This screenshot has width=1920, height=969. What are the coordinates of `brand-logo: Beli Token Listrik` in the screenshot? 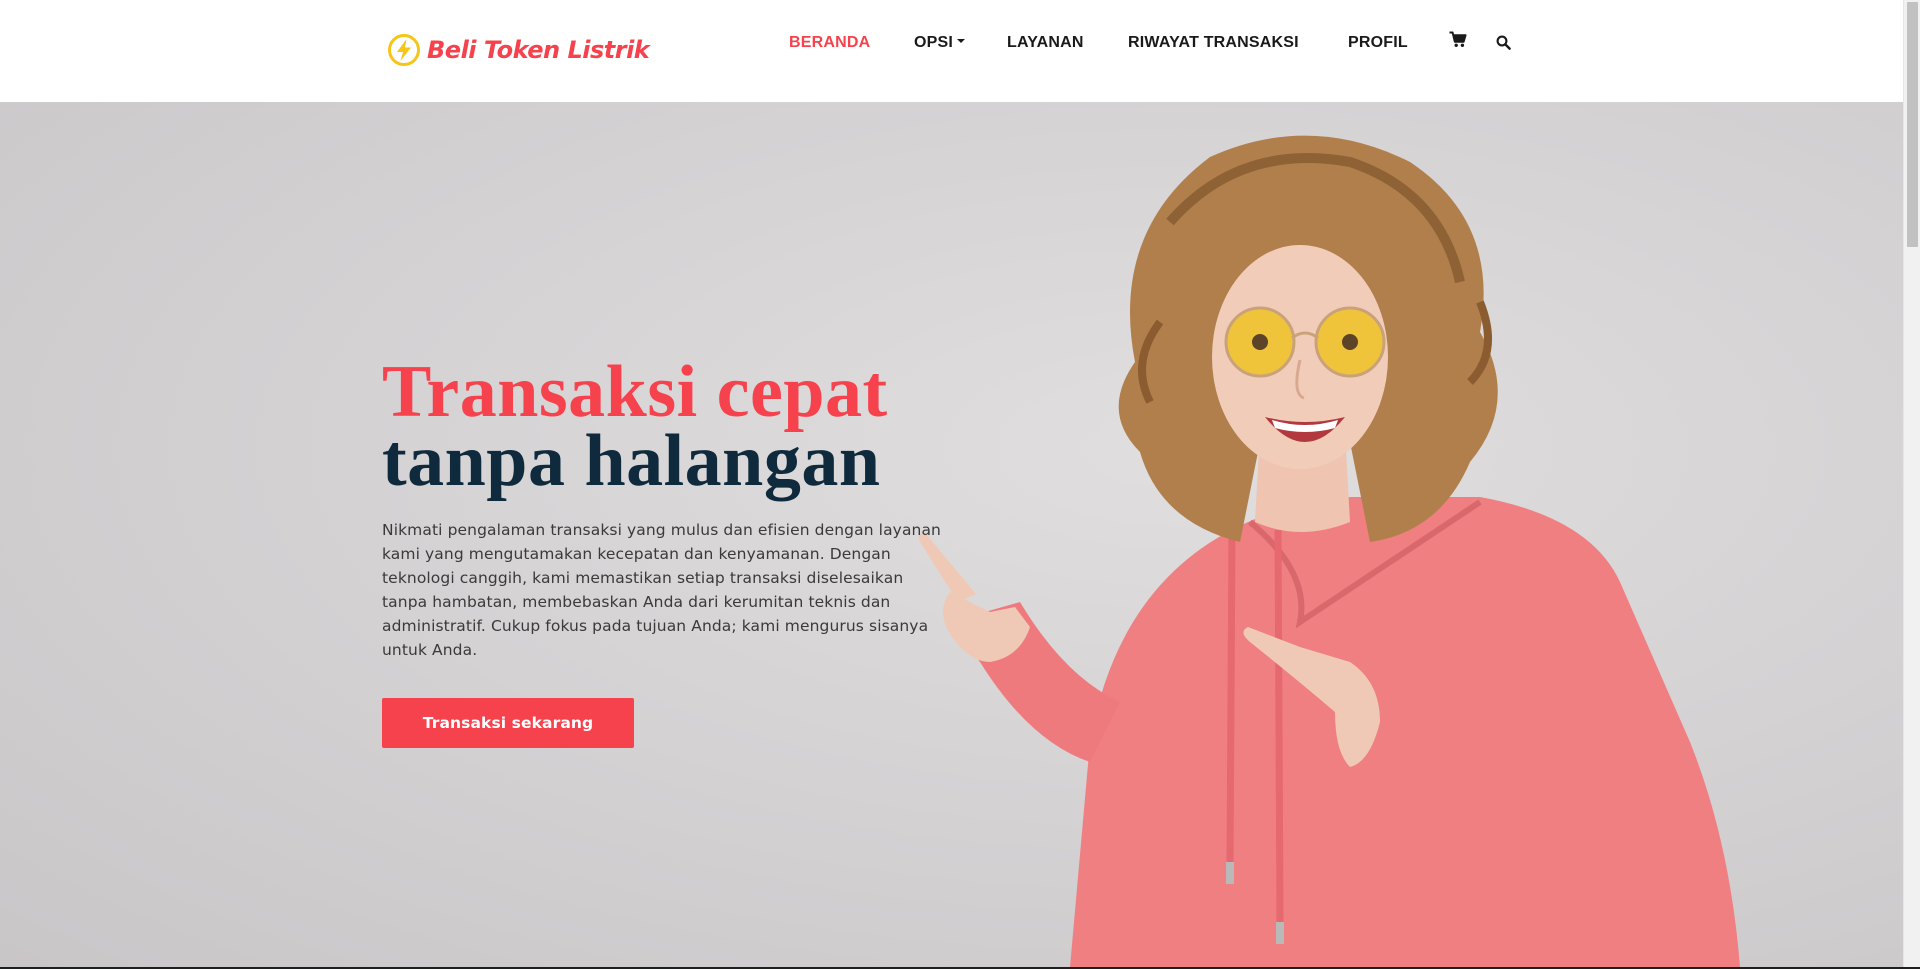 It's located at (518, 50).